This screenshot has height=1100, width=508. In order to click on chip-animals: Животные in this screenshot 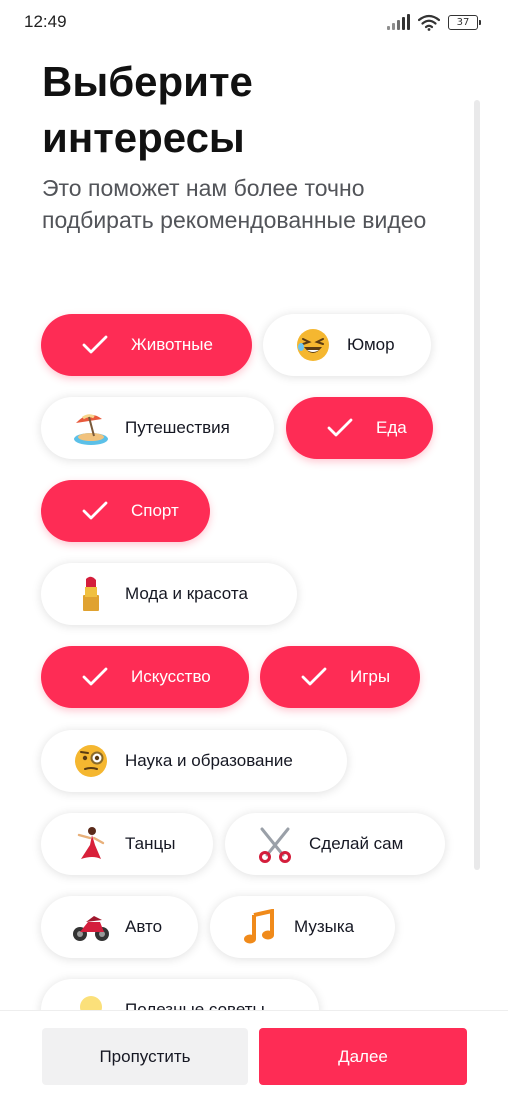, I will do `click(146, 345)`.